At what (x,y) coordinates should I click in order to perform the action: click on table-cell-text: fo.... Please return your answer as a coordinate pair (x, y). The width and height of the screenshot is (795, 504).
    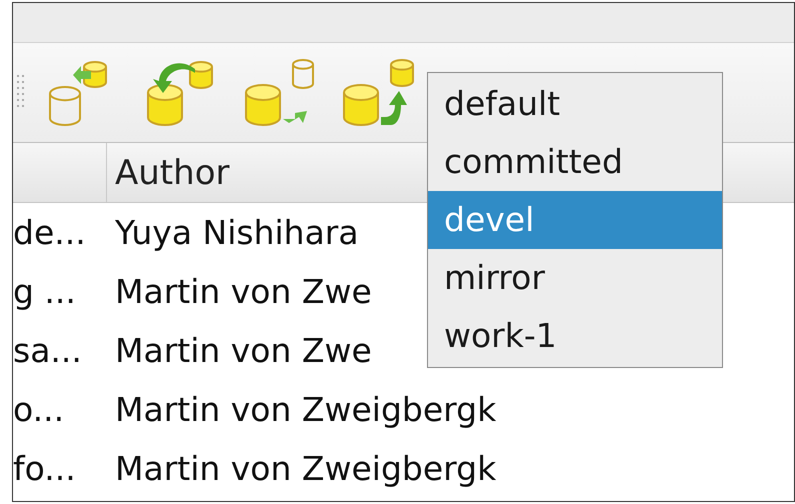
    Looking at the image, I should click on (45, 469).